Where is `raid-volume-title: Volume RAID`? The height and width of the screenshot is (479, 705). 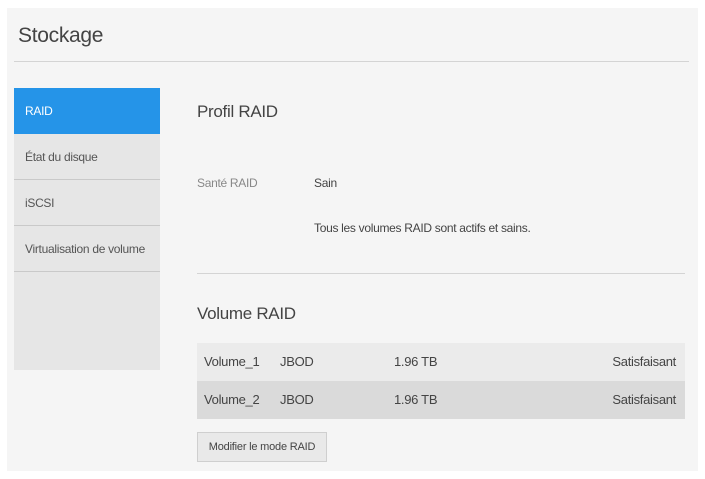
raid-volume-title: Volume RAID is located at coordinates (246, 313).